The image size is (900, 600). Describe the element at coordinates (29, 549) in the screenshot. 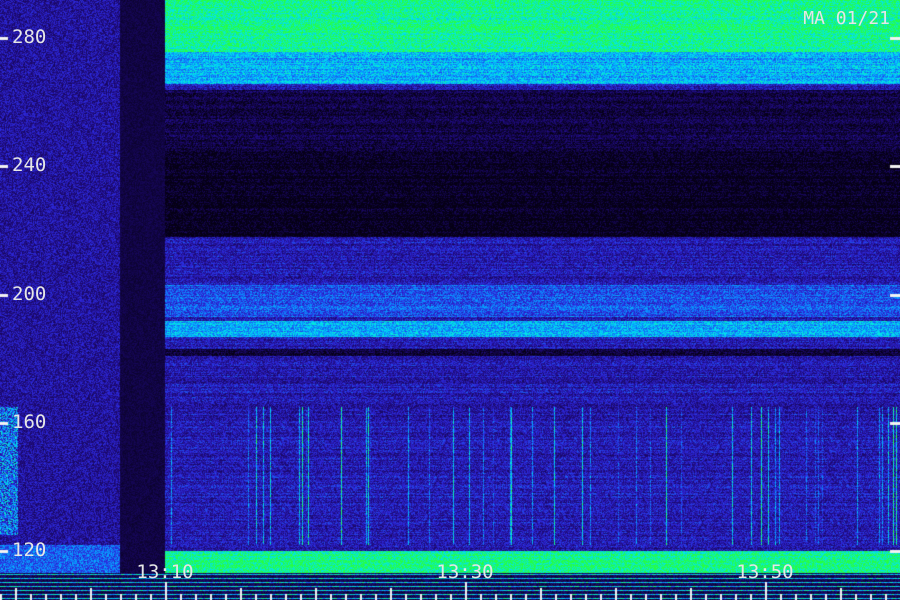

I see `y-tick-label: 120` at that location.